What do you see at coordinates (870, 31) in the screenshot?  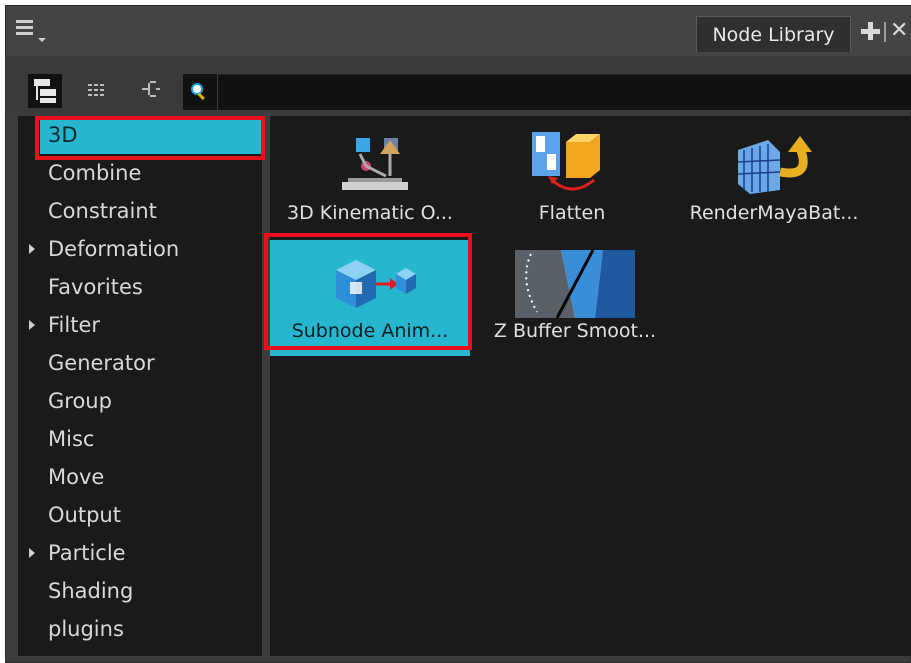 I see `plus-icon` at bounding box center [870, 31].